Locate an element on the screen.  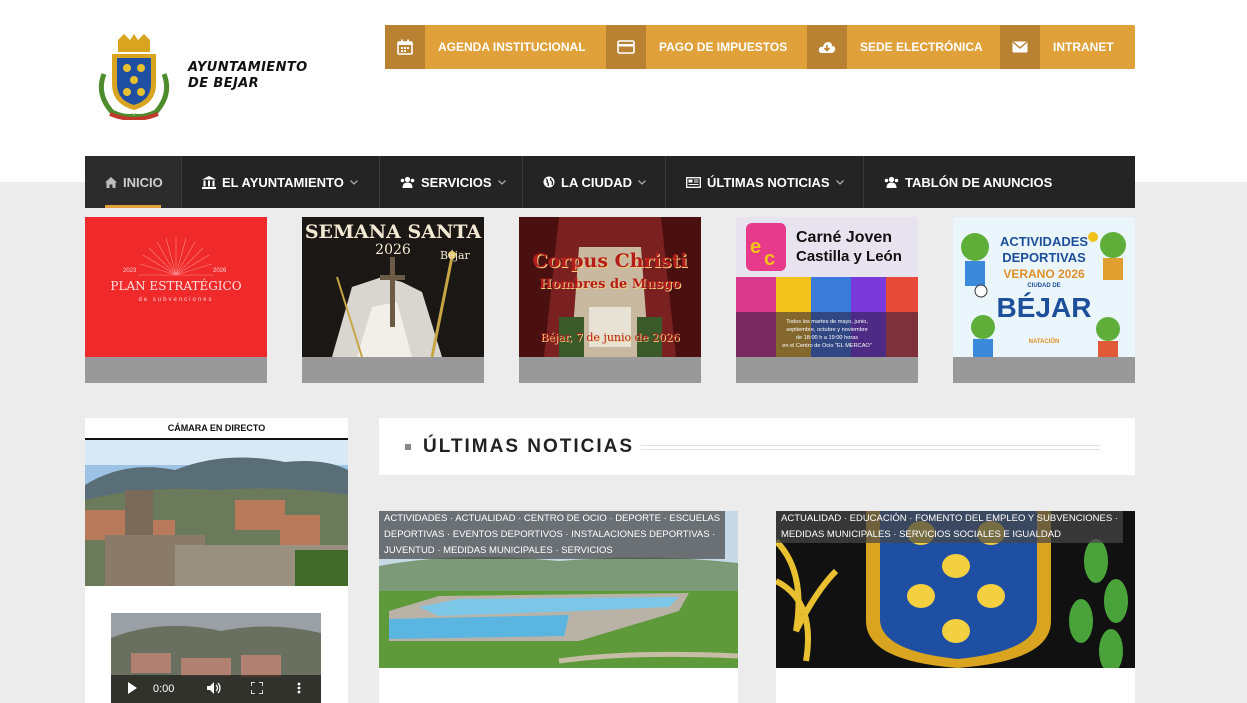
semana-place: Béjar is located at coordinates (455, 255).